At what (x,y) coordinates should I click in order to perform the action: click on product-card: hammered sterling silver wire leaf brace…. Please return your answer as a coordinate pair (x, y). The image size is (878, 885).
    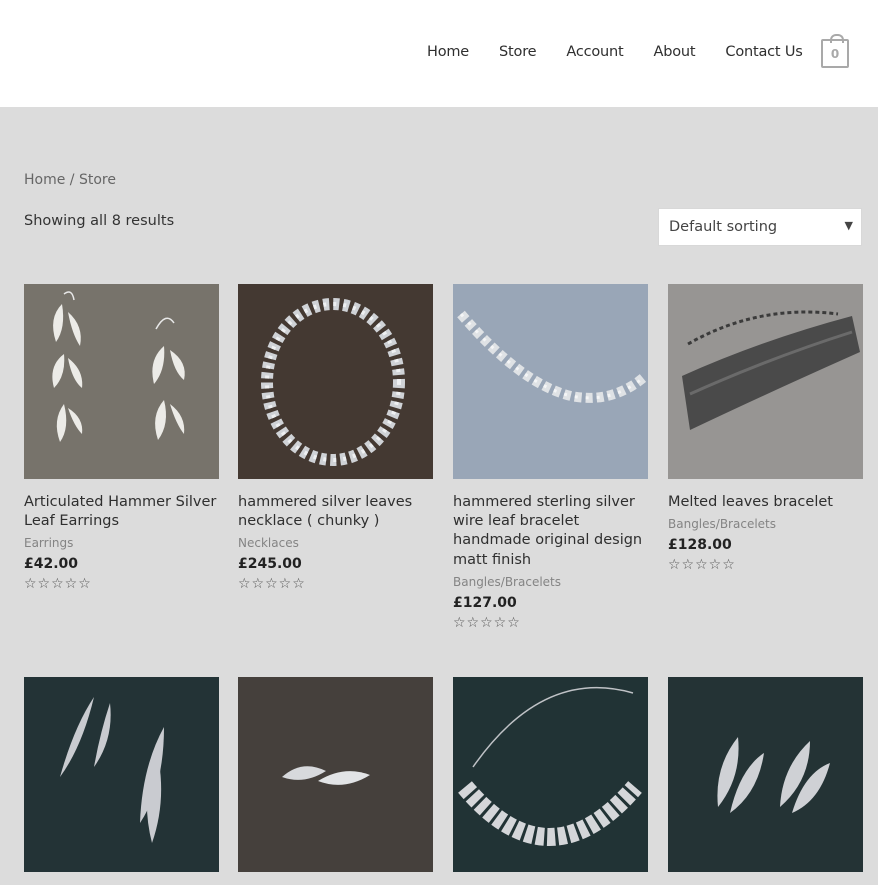
    Looking at the image, I should click on (550, 457).